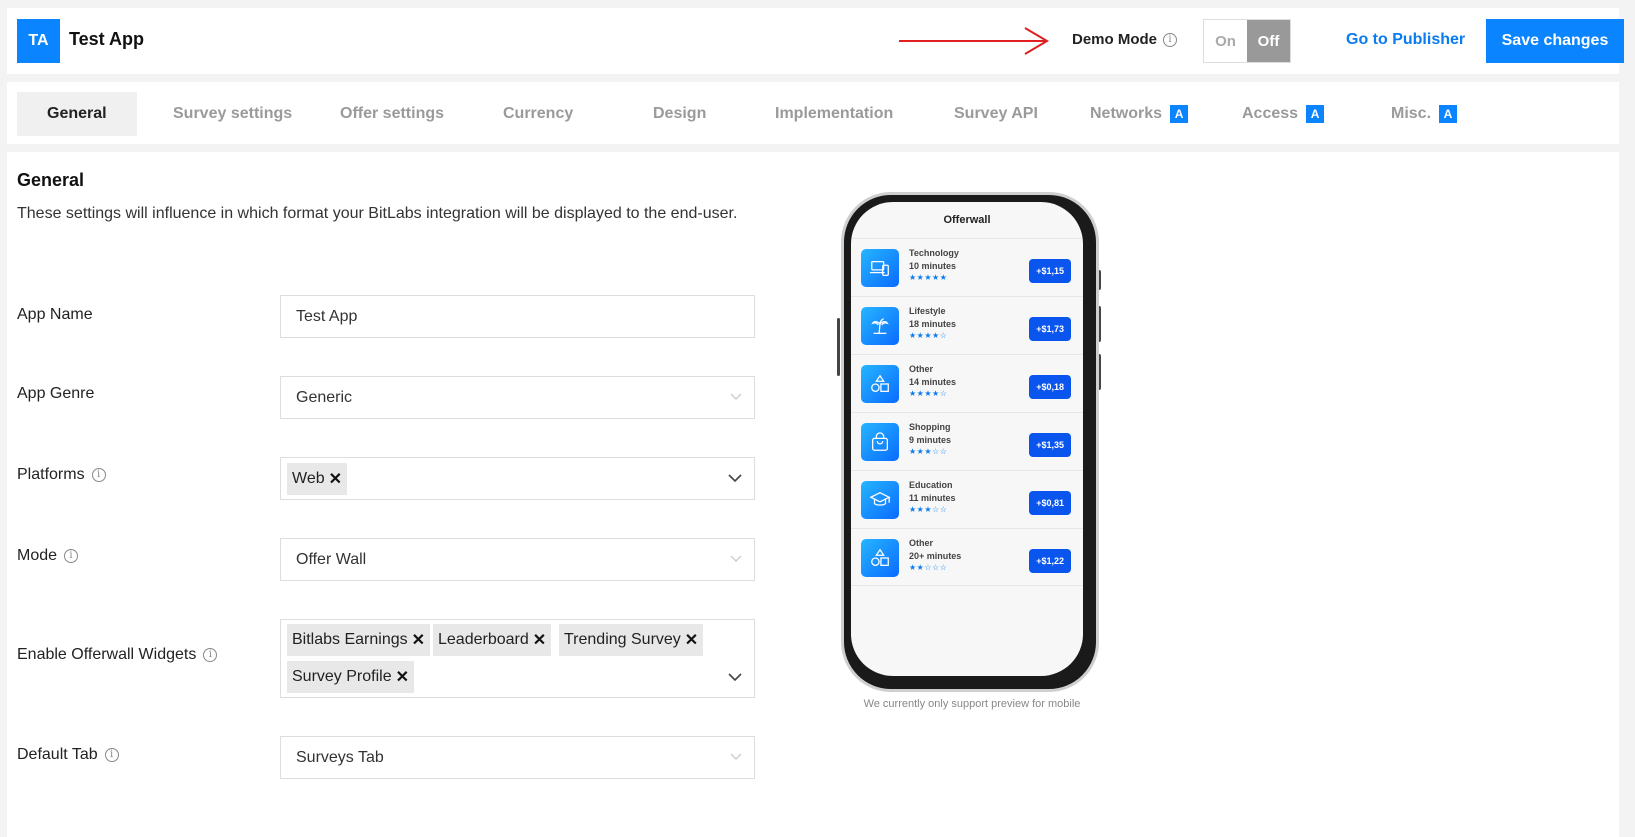  I want to click on label-text: App Name, so click(55, 314).